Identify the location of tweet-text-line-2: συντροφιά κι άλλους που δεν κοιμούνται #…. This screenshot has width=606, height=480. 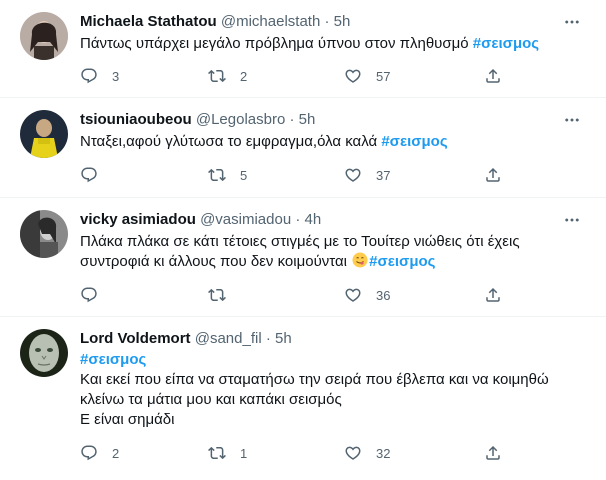
(300, 262).